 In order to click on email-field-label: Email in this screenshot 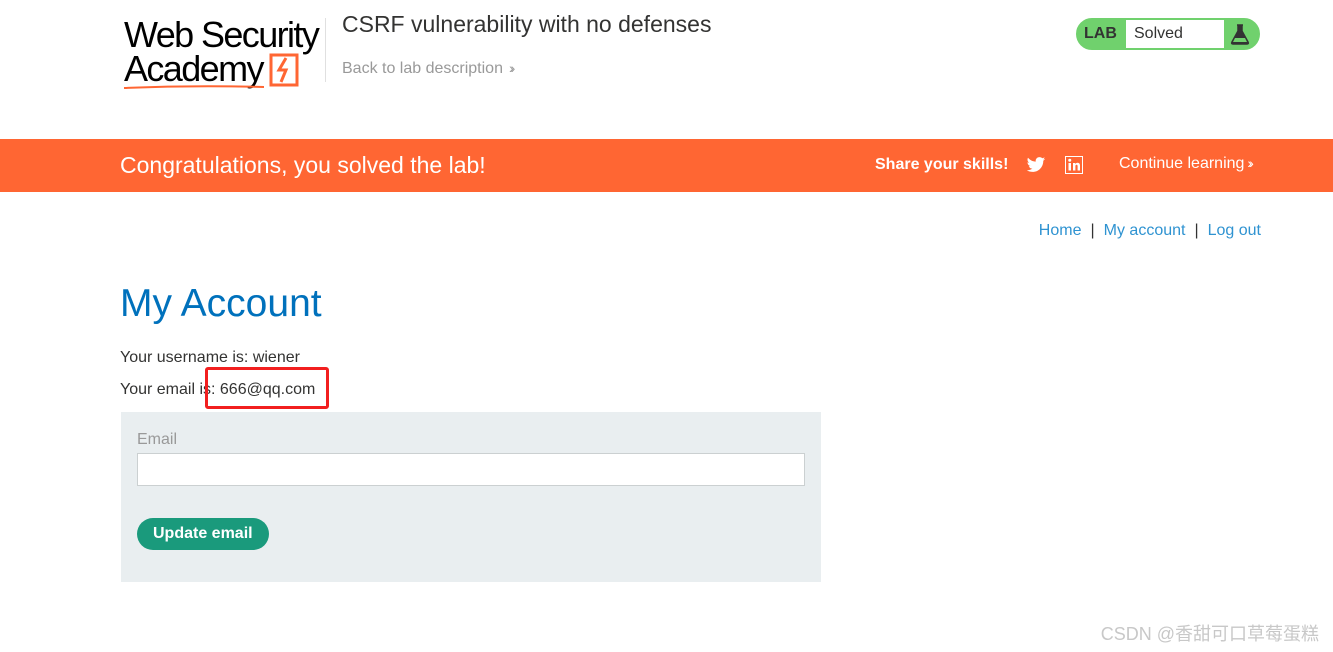, I will do `click(157, 439)`.